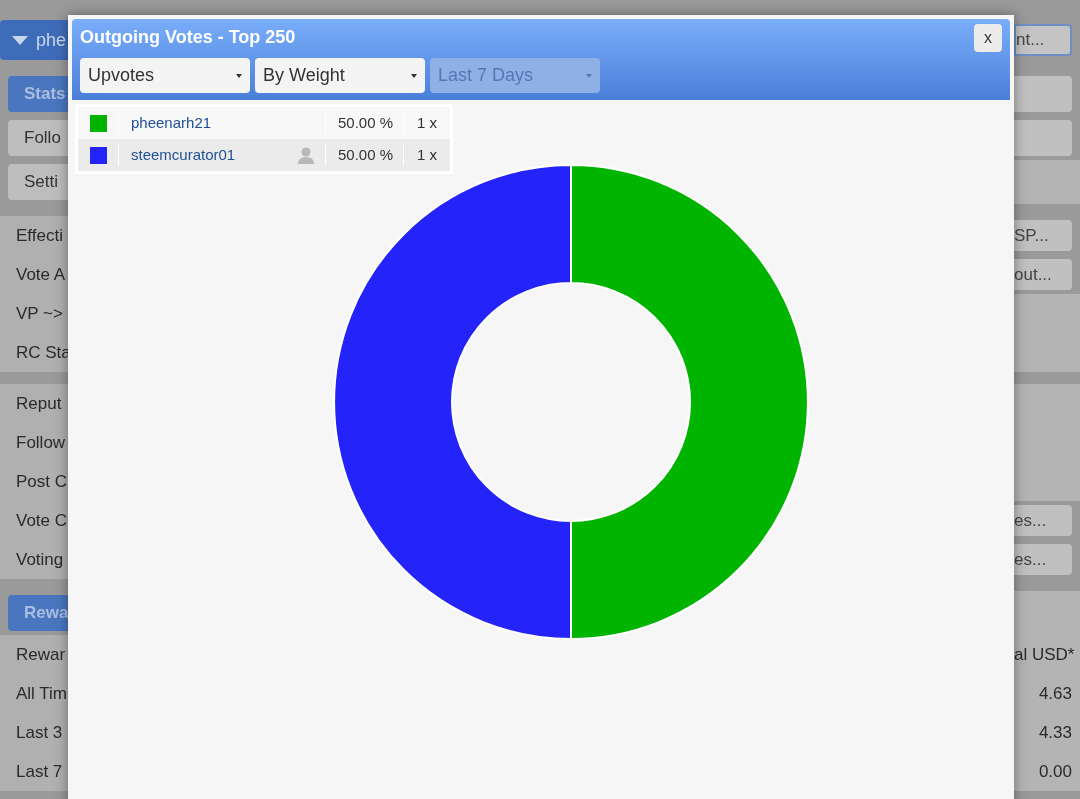 This screenshot has height=799, width=1080. Describe the element at coordinates (42, 481) in the screenshot. I see `stat-label: Post C` at that location.